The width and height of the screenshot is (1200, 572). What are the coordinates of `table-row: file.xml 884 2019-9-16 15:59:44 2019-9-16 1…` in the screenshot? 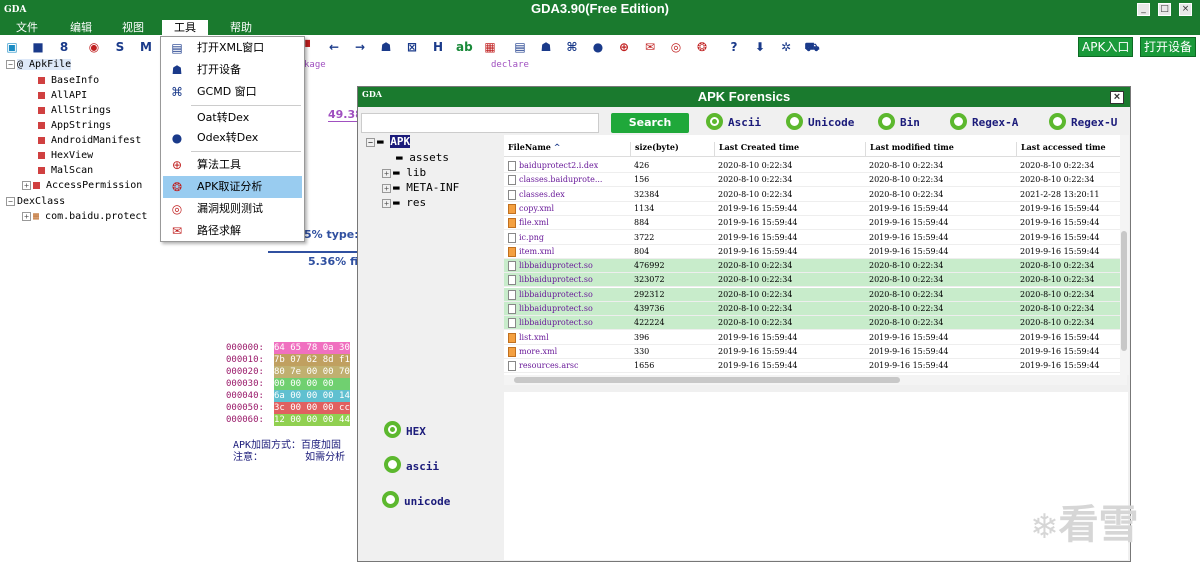 It's located at (814, 223).